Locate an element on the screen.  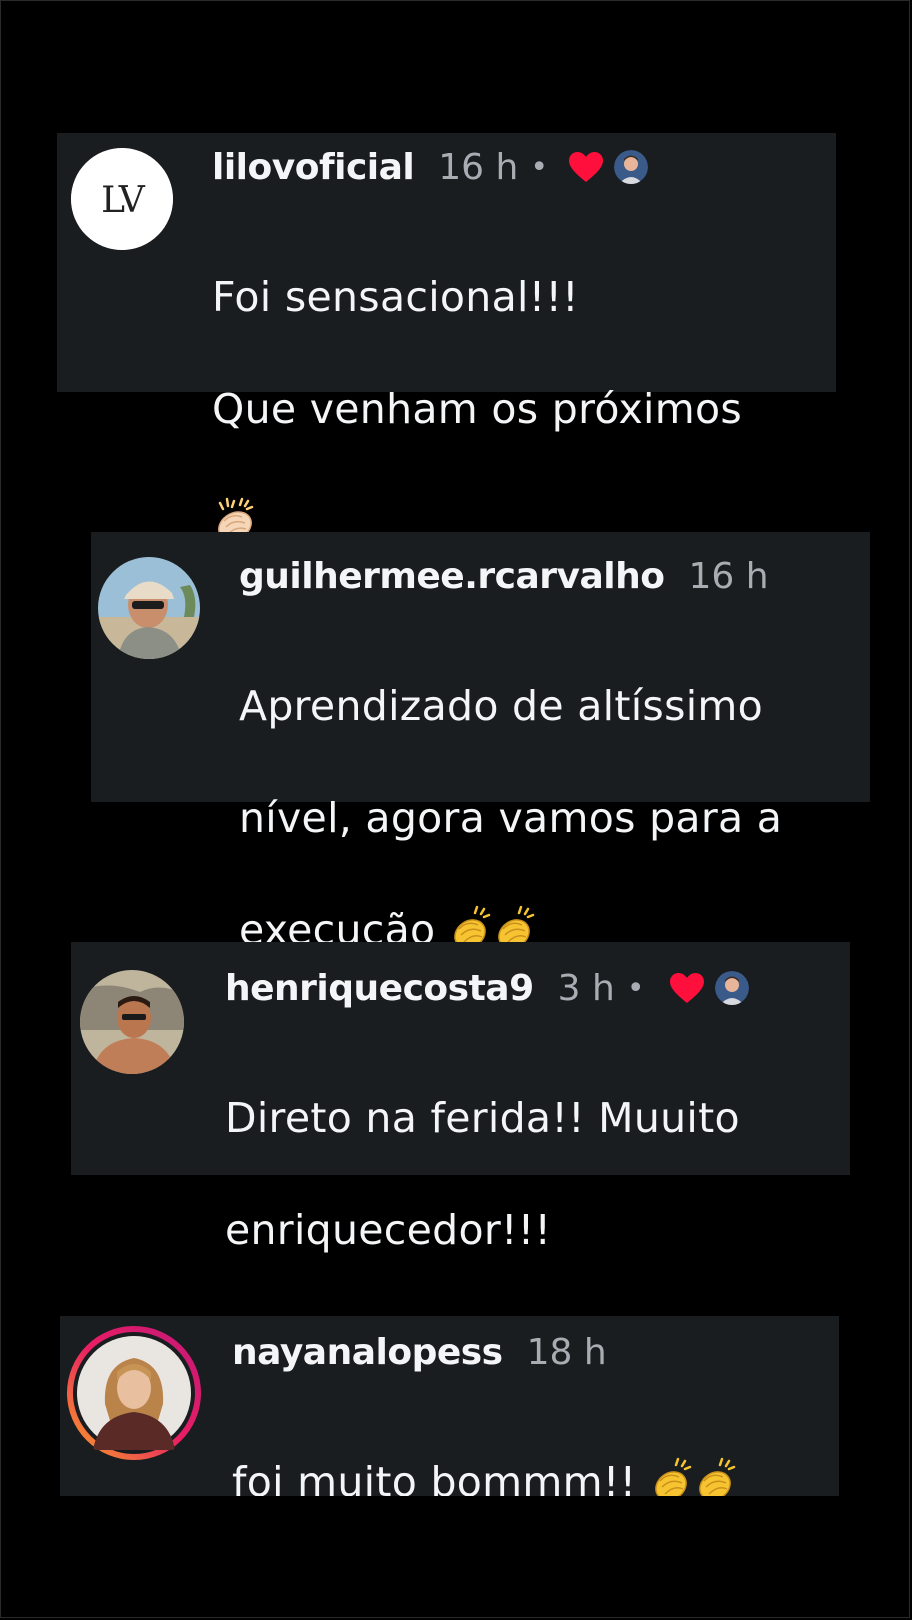
avatar-nayanalopess is located at coordinates (134, 1393).